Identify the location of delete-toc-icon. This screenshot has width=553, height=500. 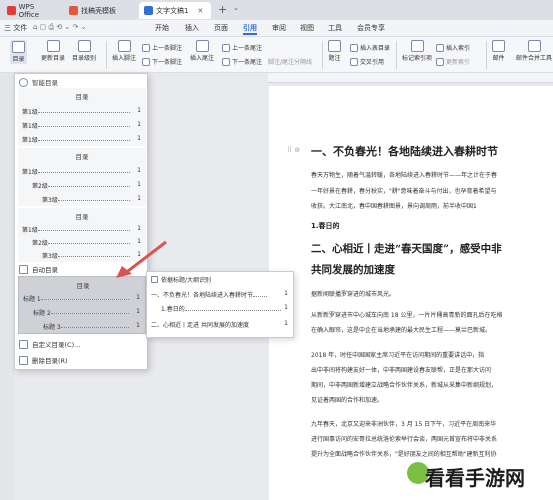
(23, 360).